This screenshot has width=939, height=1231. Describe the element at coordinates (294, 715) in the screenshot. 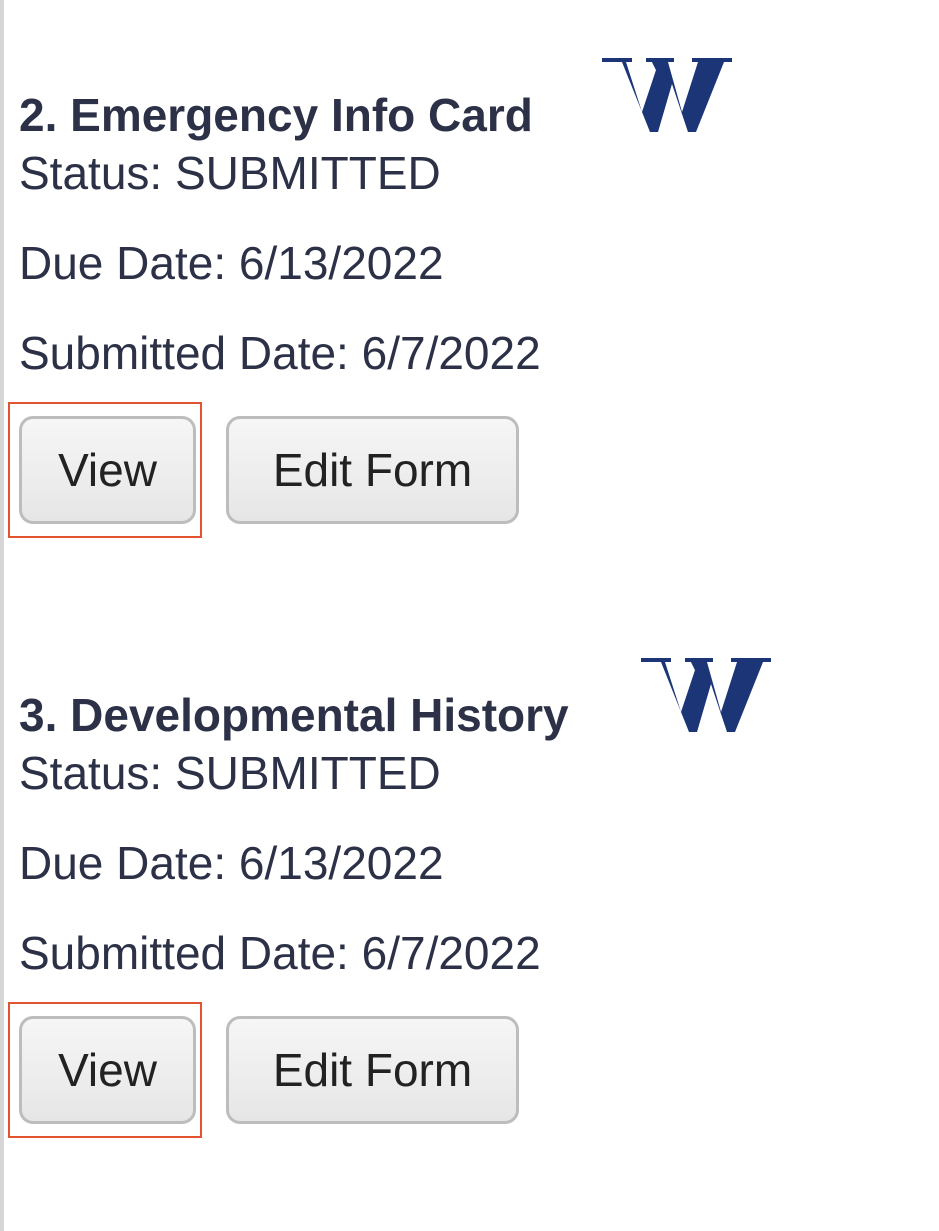

I see `form-title: 3. Developmental History` at that location.